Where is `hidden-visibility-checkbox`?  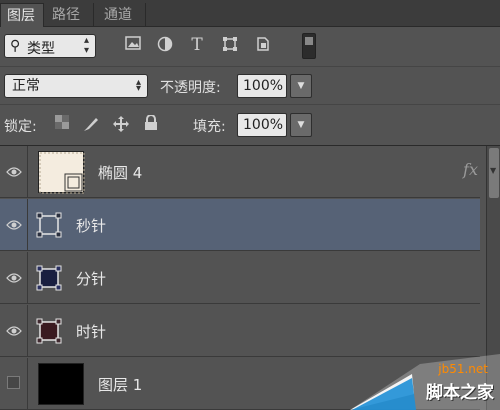
hidden-visibility-checkbox is located at coordinates (13, 382).